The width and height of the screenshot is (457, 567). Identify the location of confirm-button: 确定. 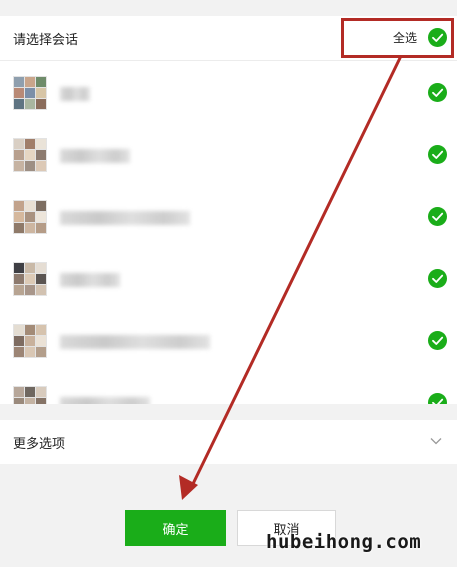
(175, 528).